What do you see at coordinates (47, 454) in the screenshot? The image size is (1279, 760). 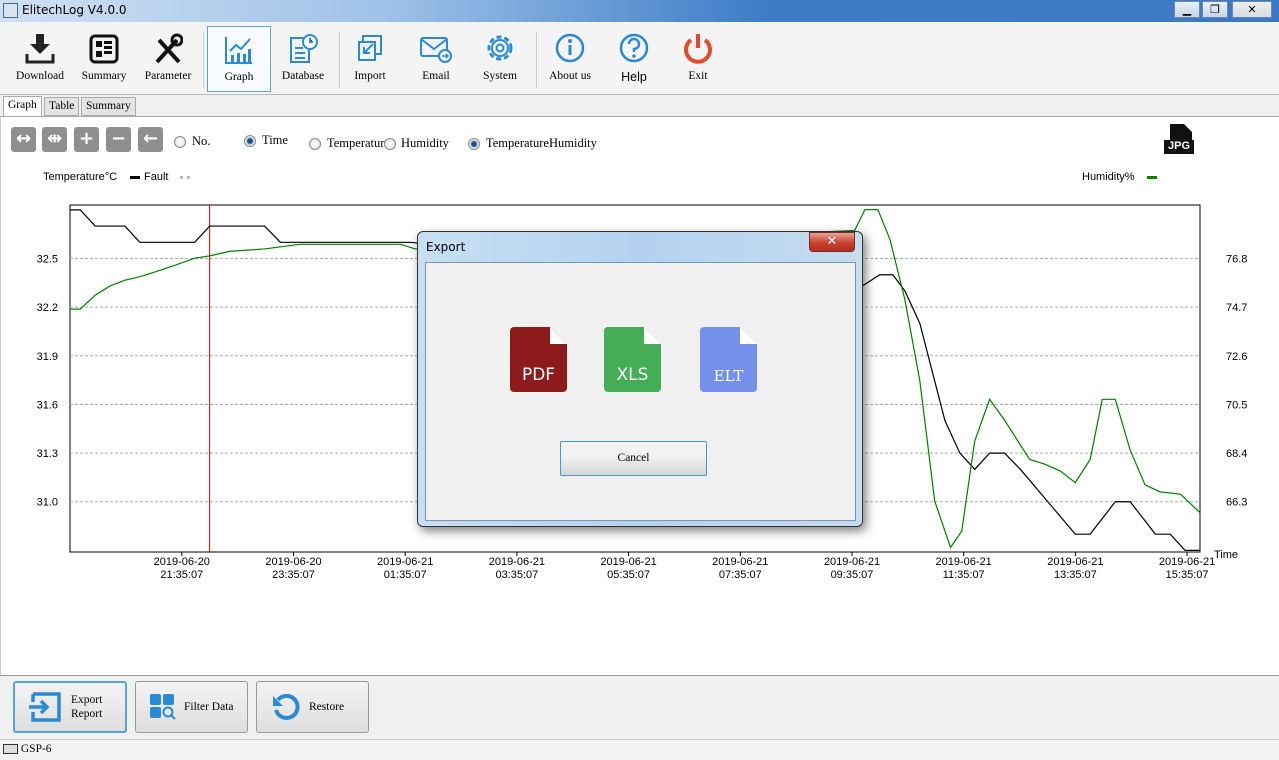 I see `y-left-tick-label: 31.3` at bounding box center [47, 454].